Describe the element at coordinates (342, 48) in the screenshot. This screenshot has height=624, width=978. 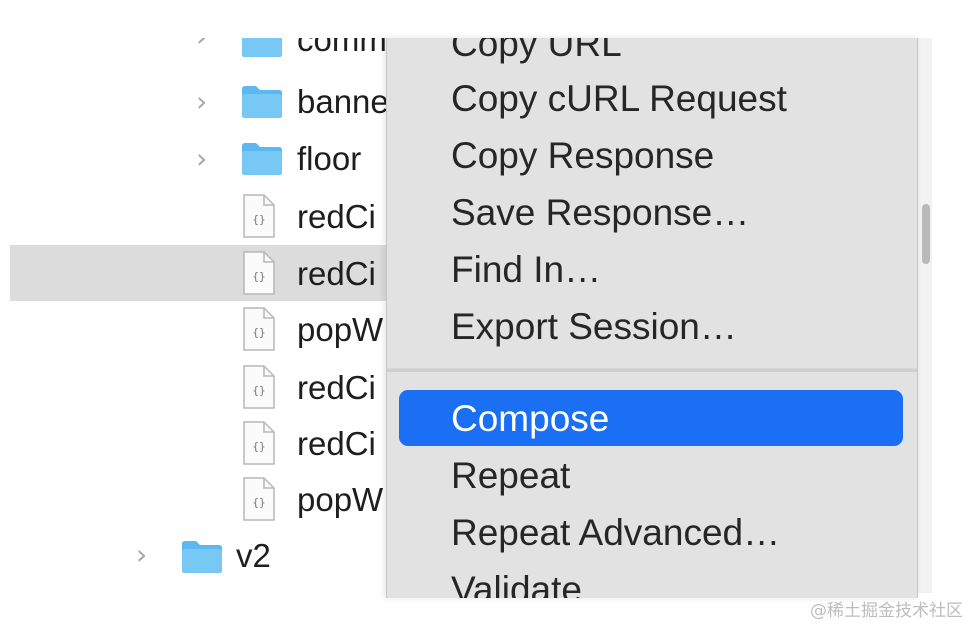
I see `tree-item-label: comm` at that location.